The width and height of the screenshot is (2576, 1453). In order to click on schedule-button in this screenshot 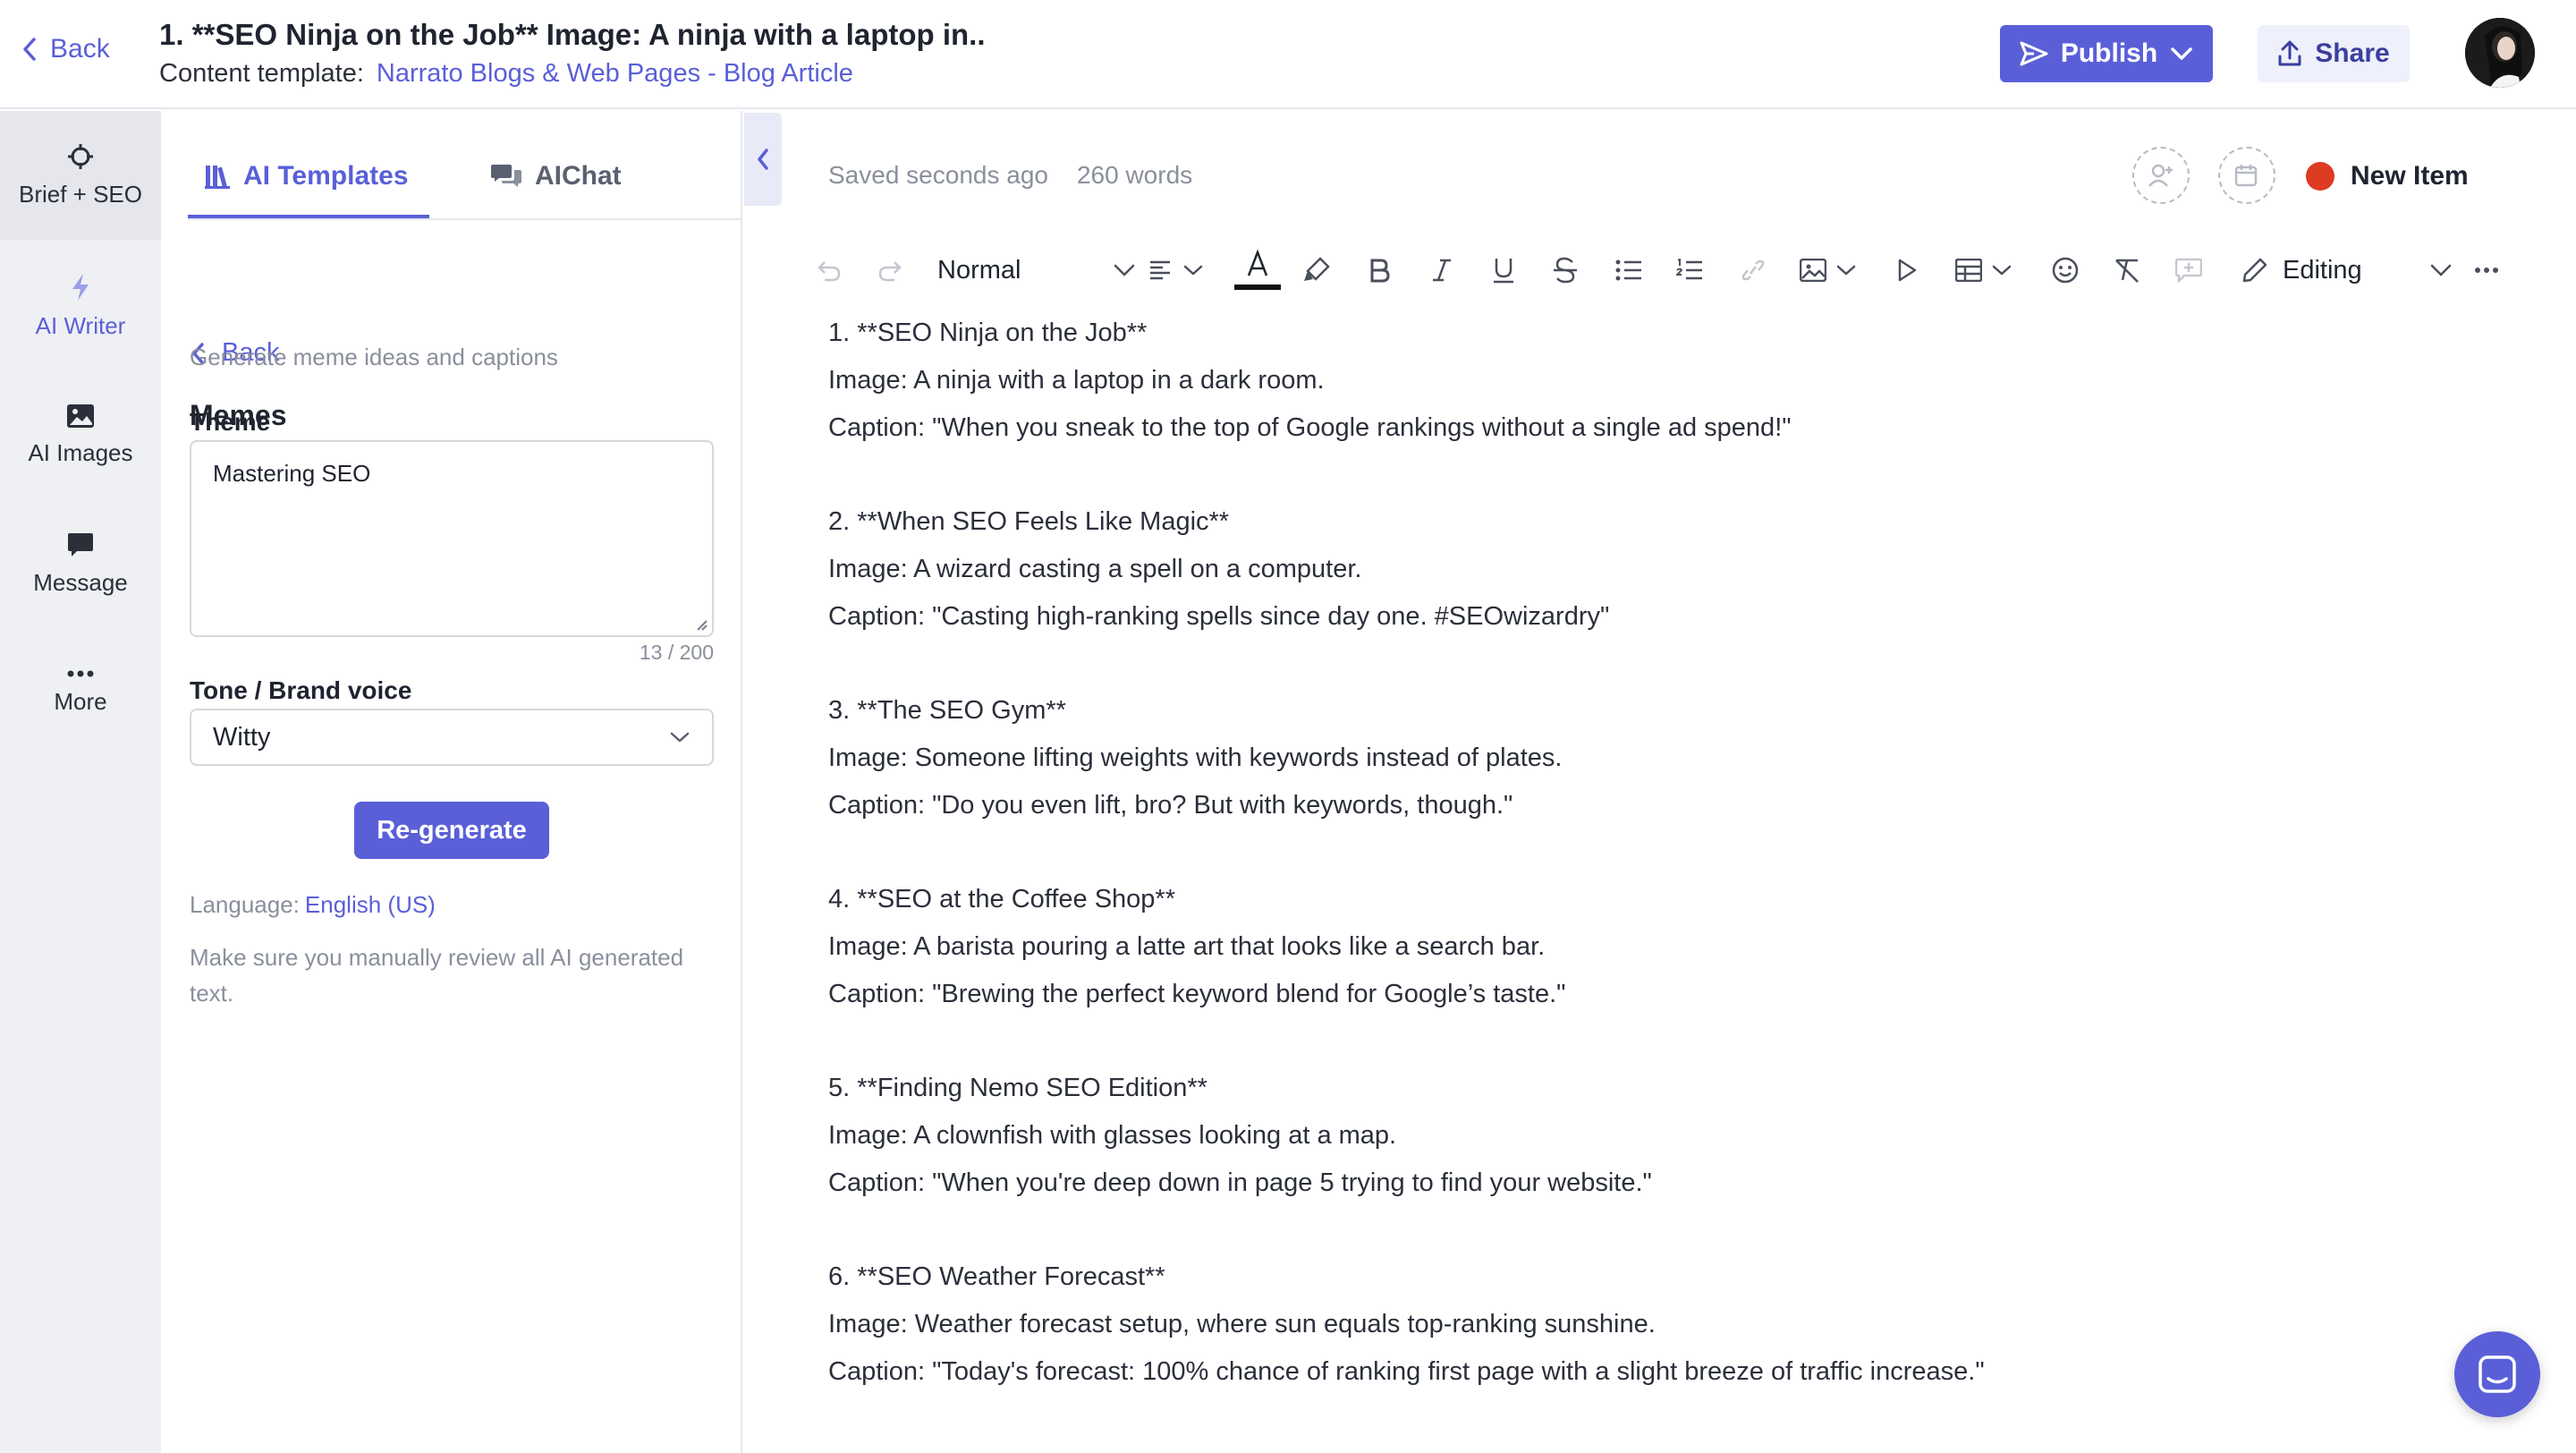, I will do `click(2246, 175)`.